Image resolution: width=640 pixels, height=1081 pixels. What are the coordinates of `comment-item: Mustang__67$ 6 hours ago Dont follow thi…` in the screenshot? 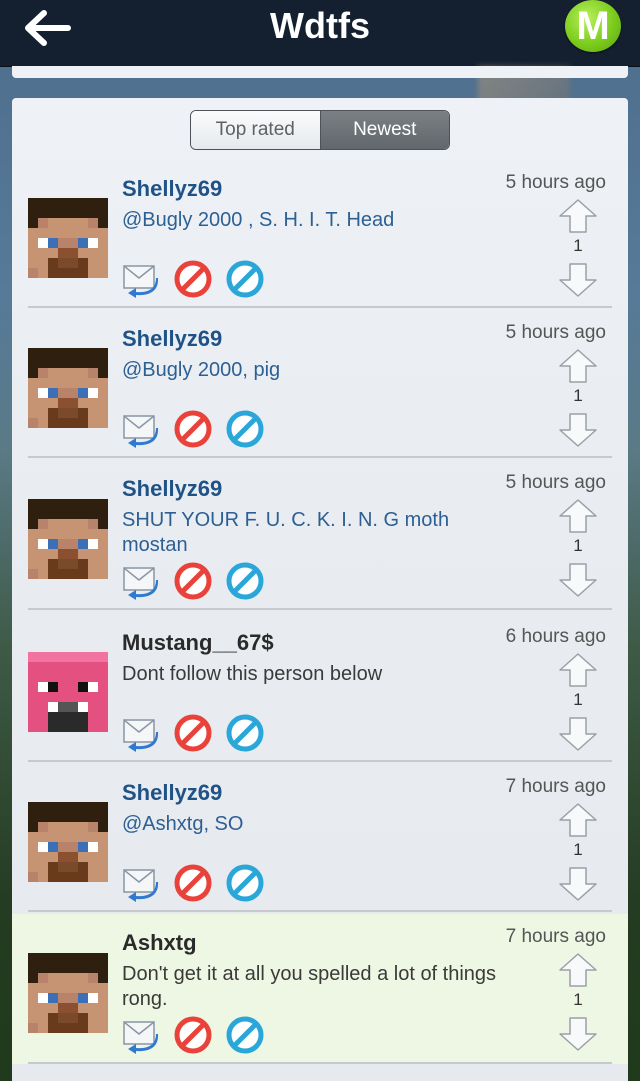 It's located at (320, 688).